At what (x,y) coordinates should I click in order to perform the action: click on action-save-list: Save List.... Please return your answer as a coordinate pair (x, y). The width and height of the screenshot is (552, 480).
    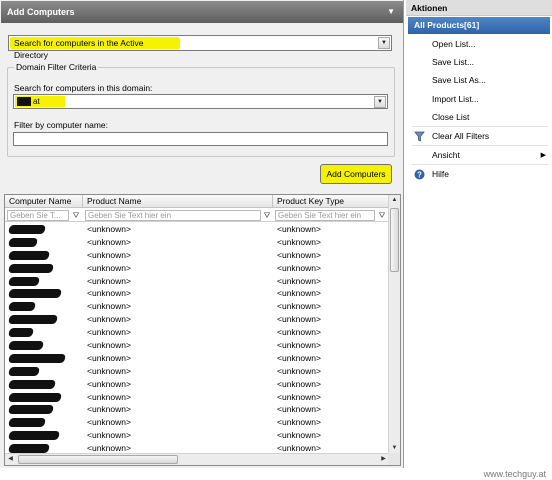
    Looking at the image, I should click on (479, 62).